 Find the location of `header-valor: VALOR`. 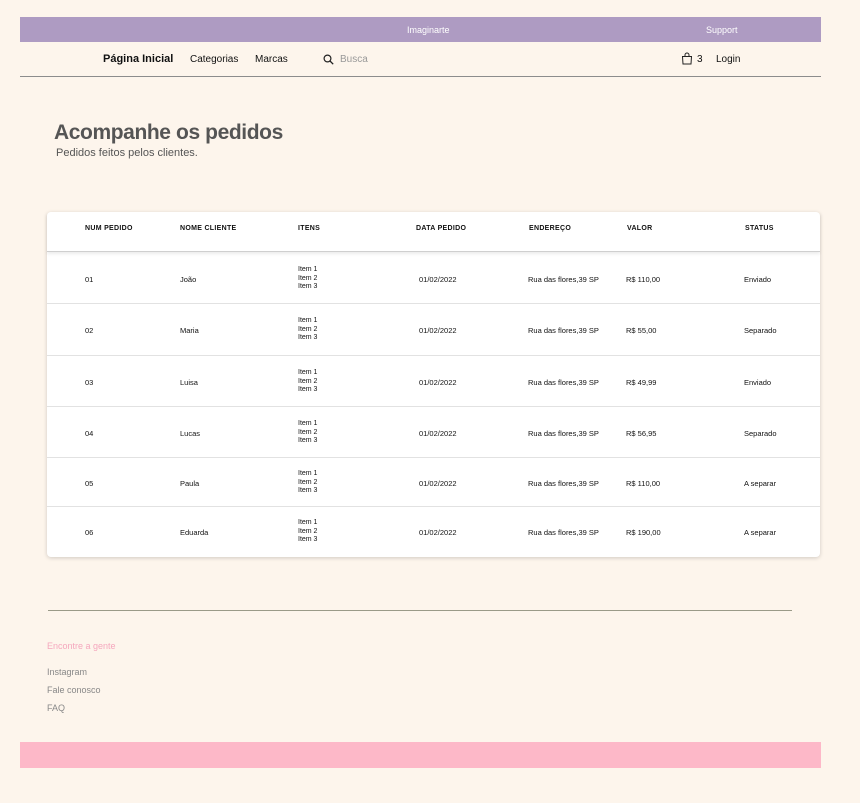

header-valor: VALOR is located at coordinates (640, 228).